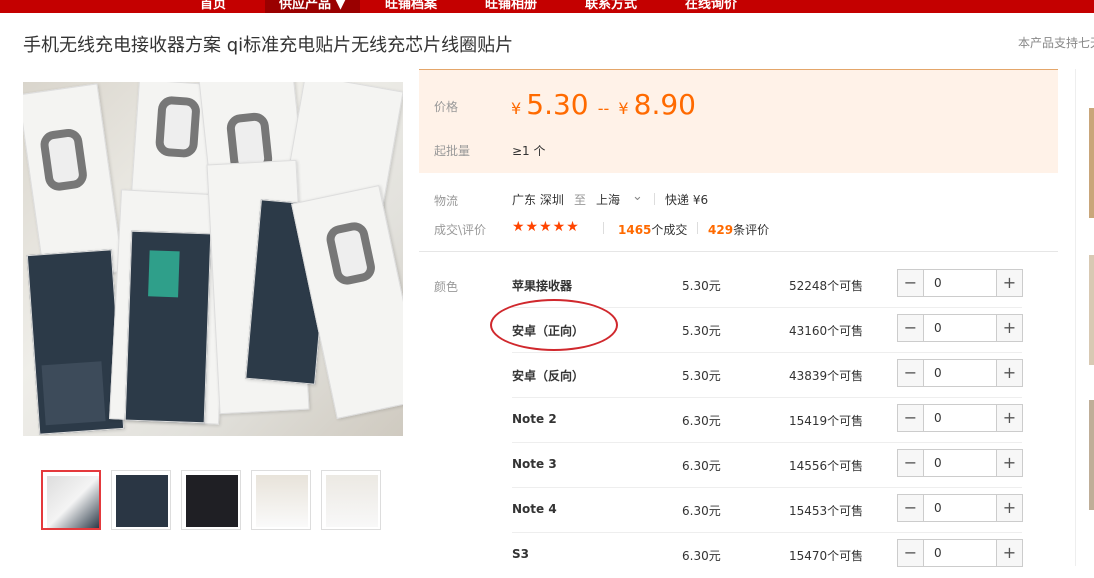  I want to click on sku-name: S3, so click(520, 554).